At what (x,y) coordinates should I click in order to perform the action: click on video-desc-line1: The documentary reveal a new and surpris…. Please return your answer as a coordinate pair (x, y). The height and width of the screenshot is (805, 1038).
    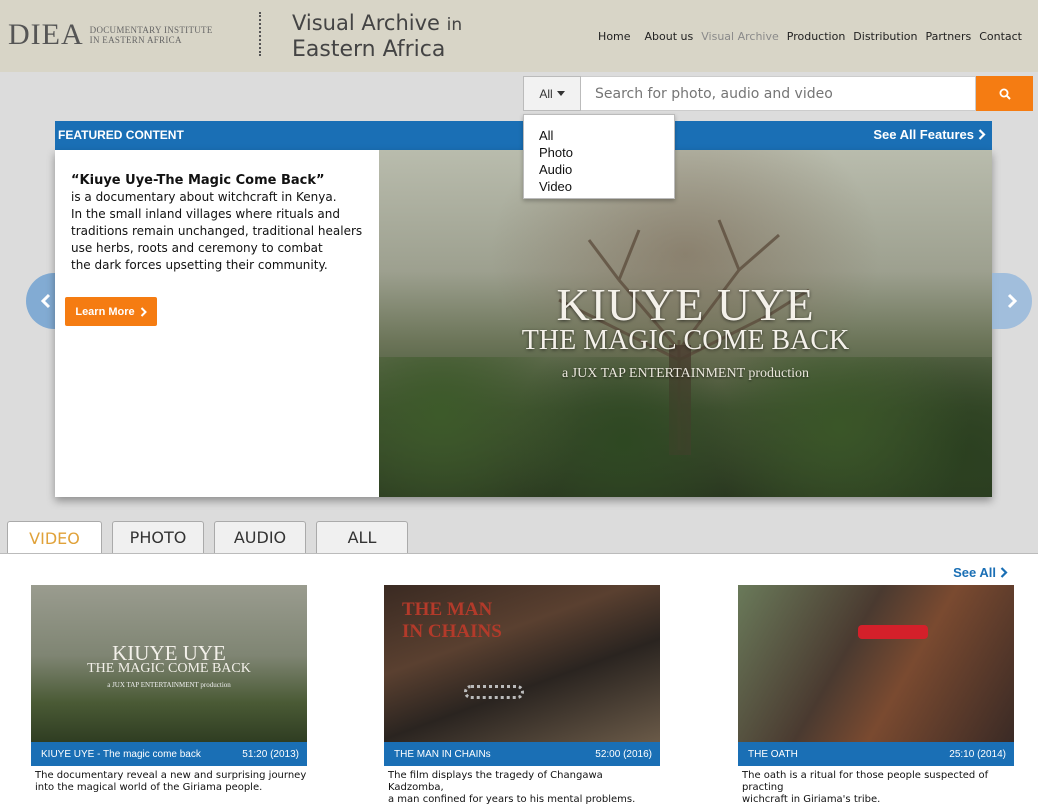
    Looking at the image, I should click on (171, 775).